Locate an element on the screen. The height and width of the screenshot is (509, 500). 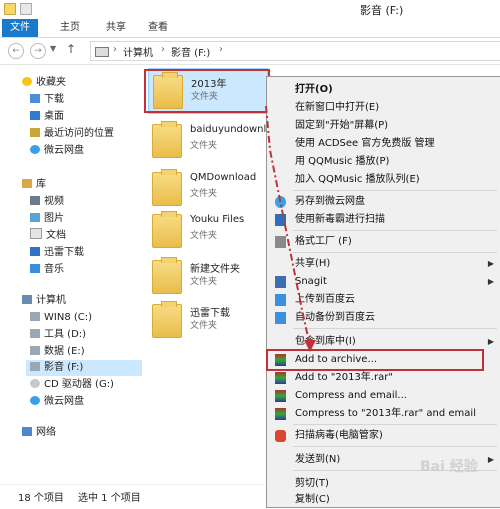
menu-item-open-new-window: 在新窗口中打开(E) is located at coordinates (383, 108).